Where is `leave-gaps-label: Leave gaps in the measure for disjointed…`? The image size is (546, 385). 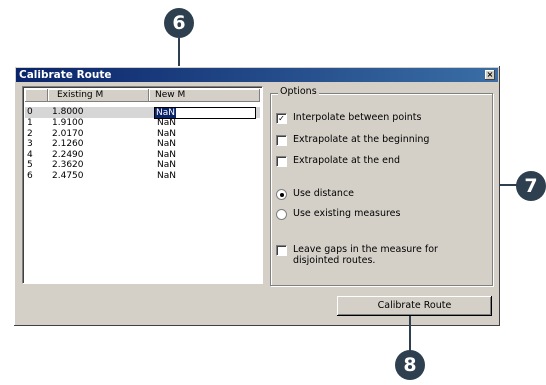 leave-gaps-label: Leave gaps in the measure for disjointed… is located at coordinates (365, 255).